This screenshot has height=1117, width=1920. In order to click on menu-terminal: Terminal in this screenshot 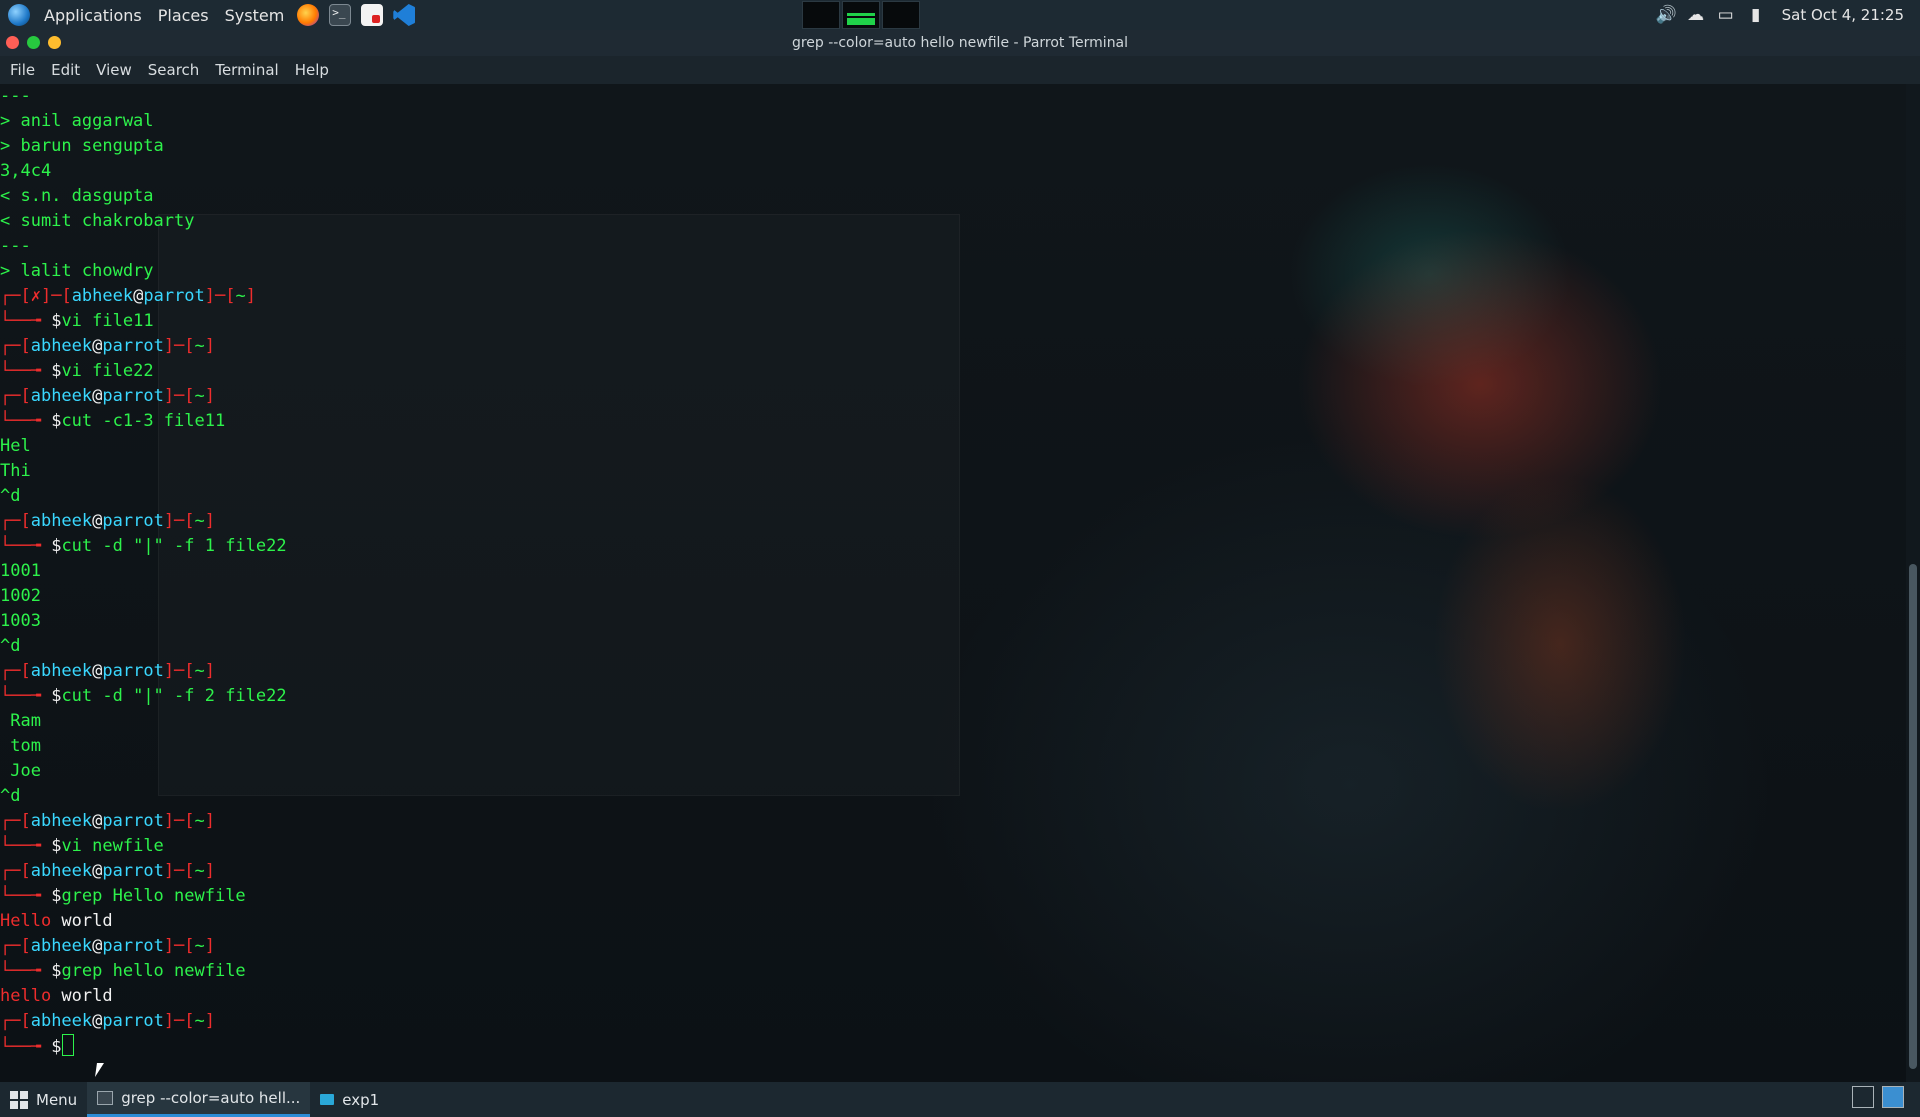, I will do `click(246, 70)`.